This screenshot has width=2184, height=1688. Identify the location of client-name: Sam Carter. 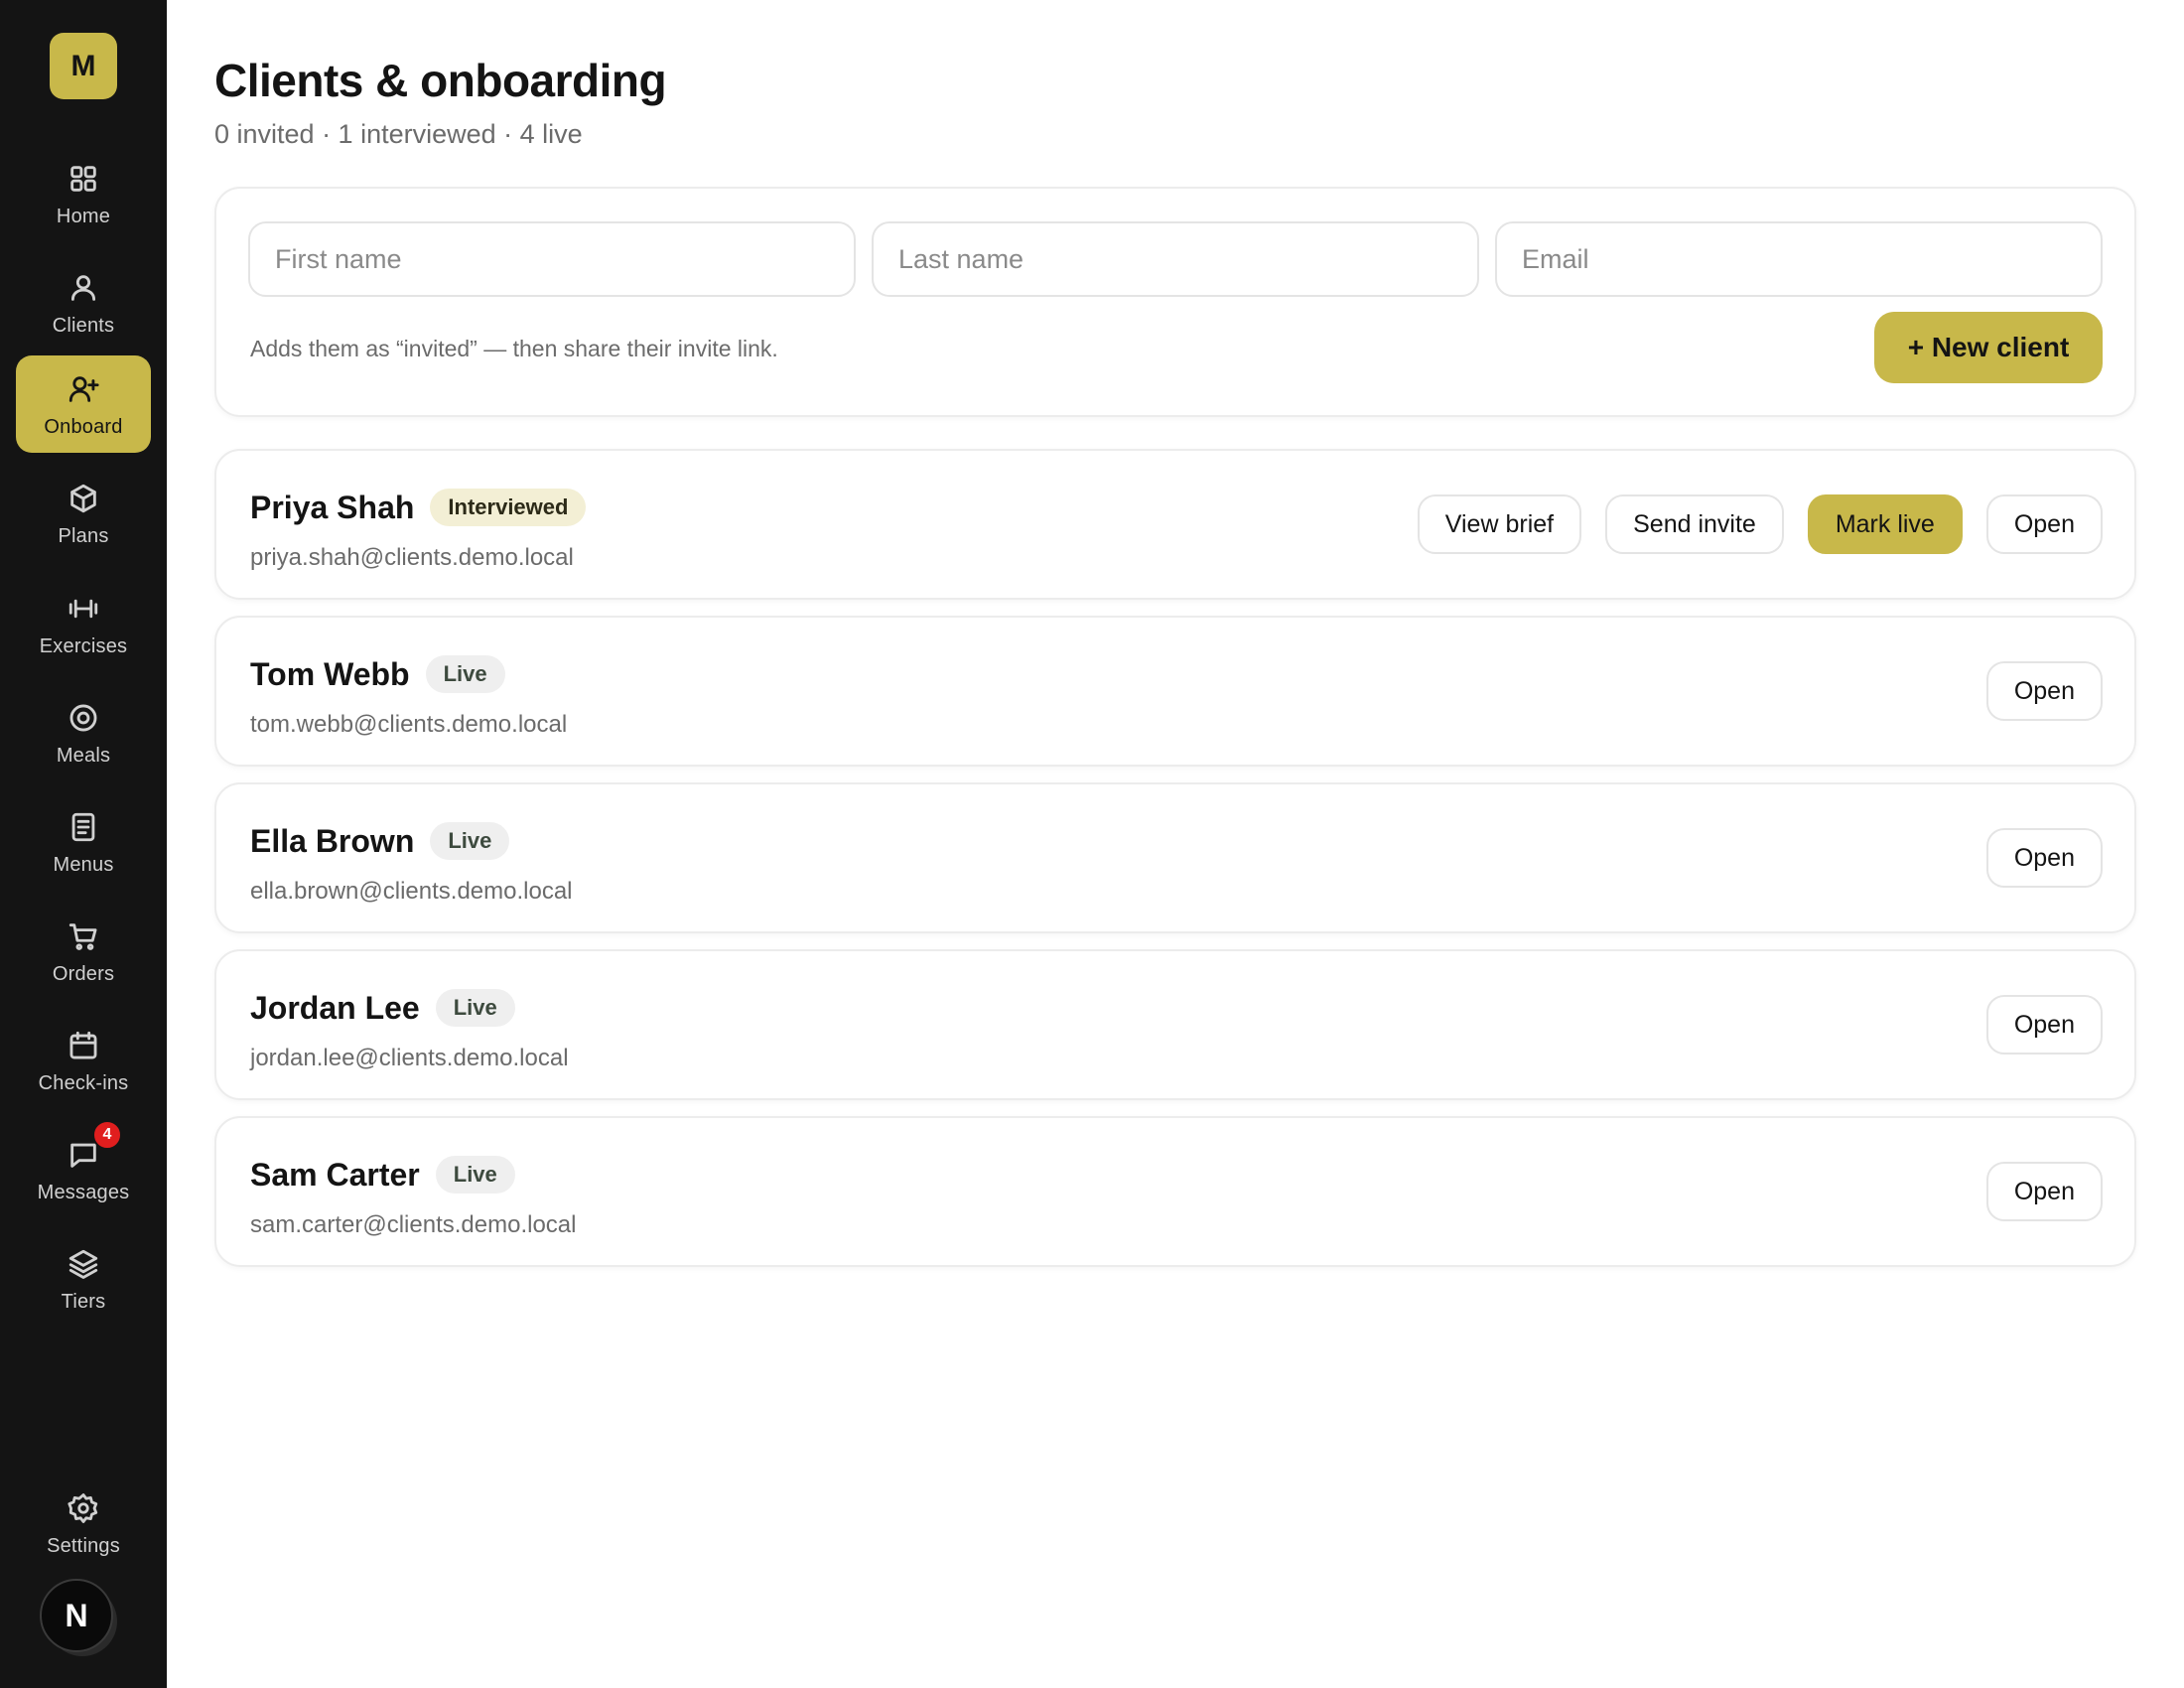
(335, 1175).